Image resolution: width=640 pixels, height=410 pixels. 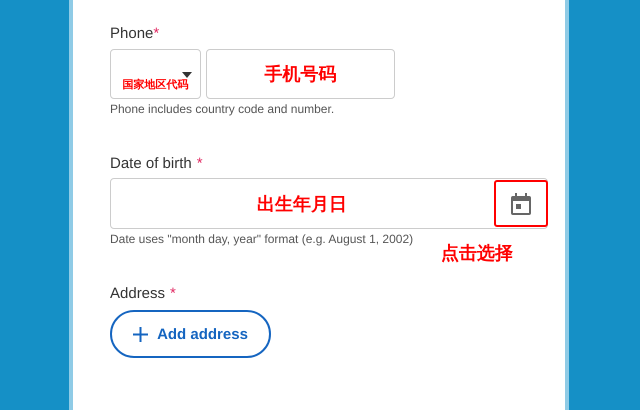 What do you see at coordinates (151, 163) in the screenshot?
I see `field-label: Date of birth` at bounding box center [151, 163].